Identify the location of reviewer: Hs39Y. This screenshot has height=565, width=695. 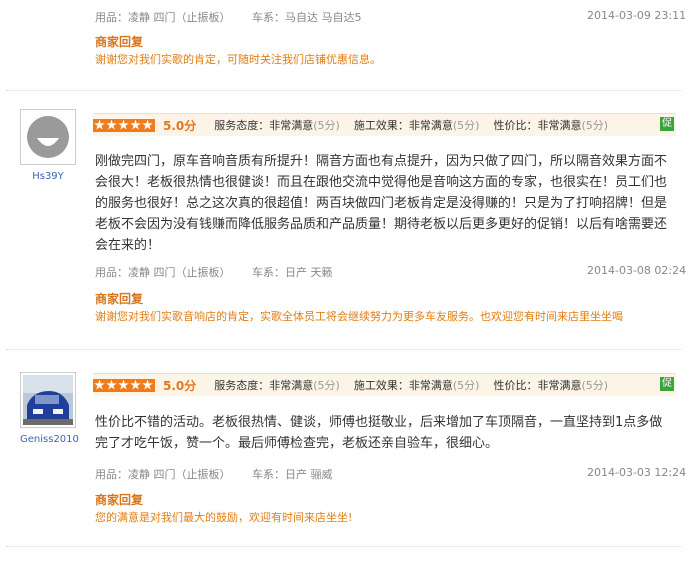
(48, 145).